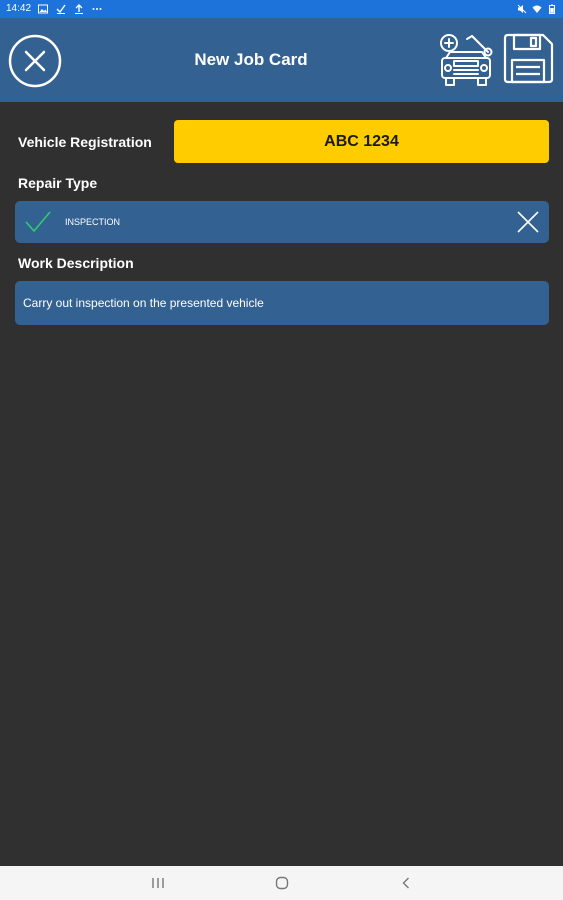 The height and width of the screenshot is (900, 563). What do you see at coordinates (281, 9) in the screenshot?
I see `status-bar: 14:42` at bounding box center [281, 9].